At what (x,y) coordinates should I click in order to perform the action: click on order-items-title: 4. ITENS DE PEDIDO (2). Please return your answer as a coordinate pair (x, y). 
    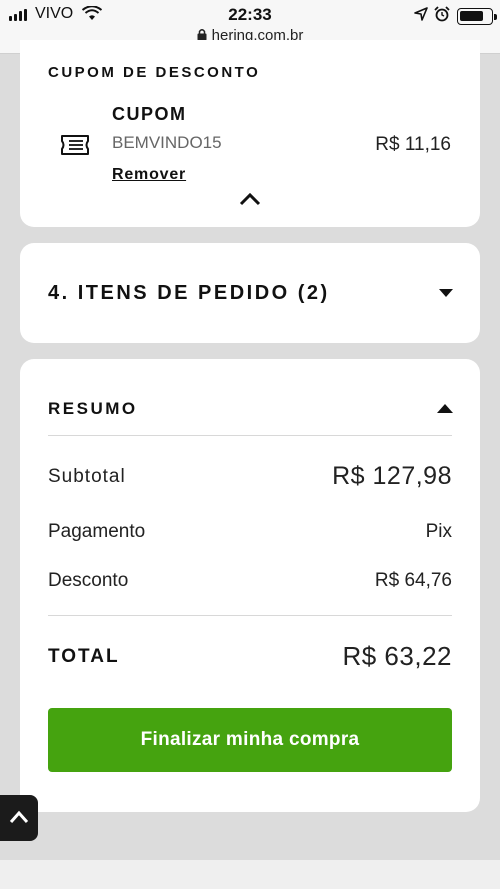
    Looking at the image, I should click on (189, 293).